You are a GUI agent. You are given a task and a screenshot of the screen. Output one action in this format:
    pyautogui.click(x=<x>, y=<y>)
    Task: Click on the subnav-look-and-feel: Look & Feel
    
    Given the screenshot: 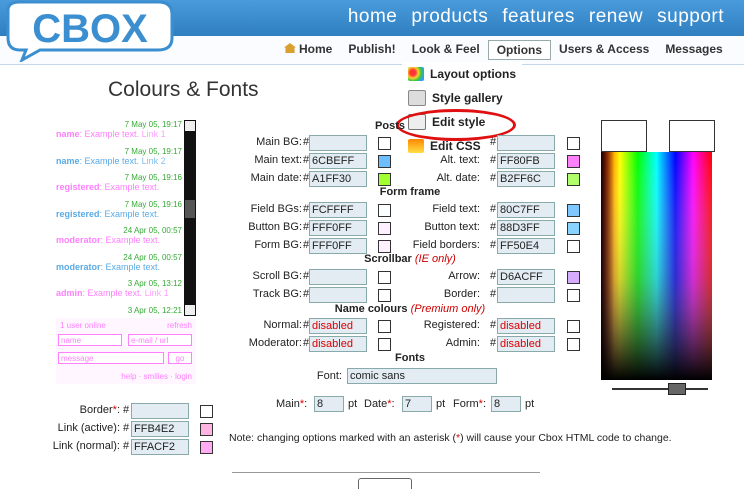 What is the action you would take?
    pyautogui.click(x=446, y=50)
    